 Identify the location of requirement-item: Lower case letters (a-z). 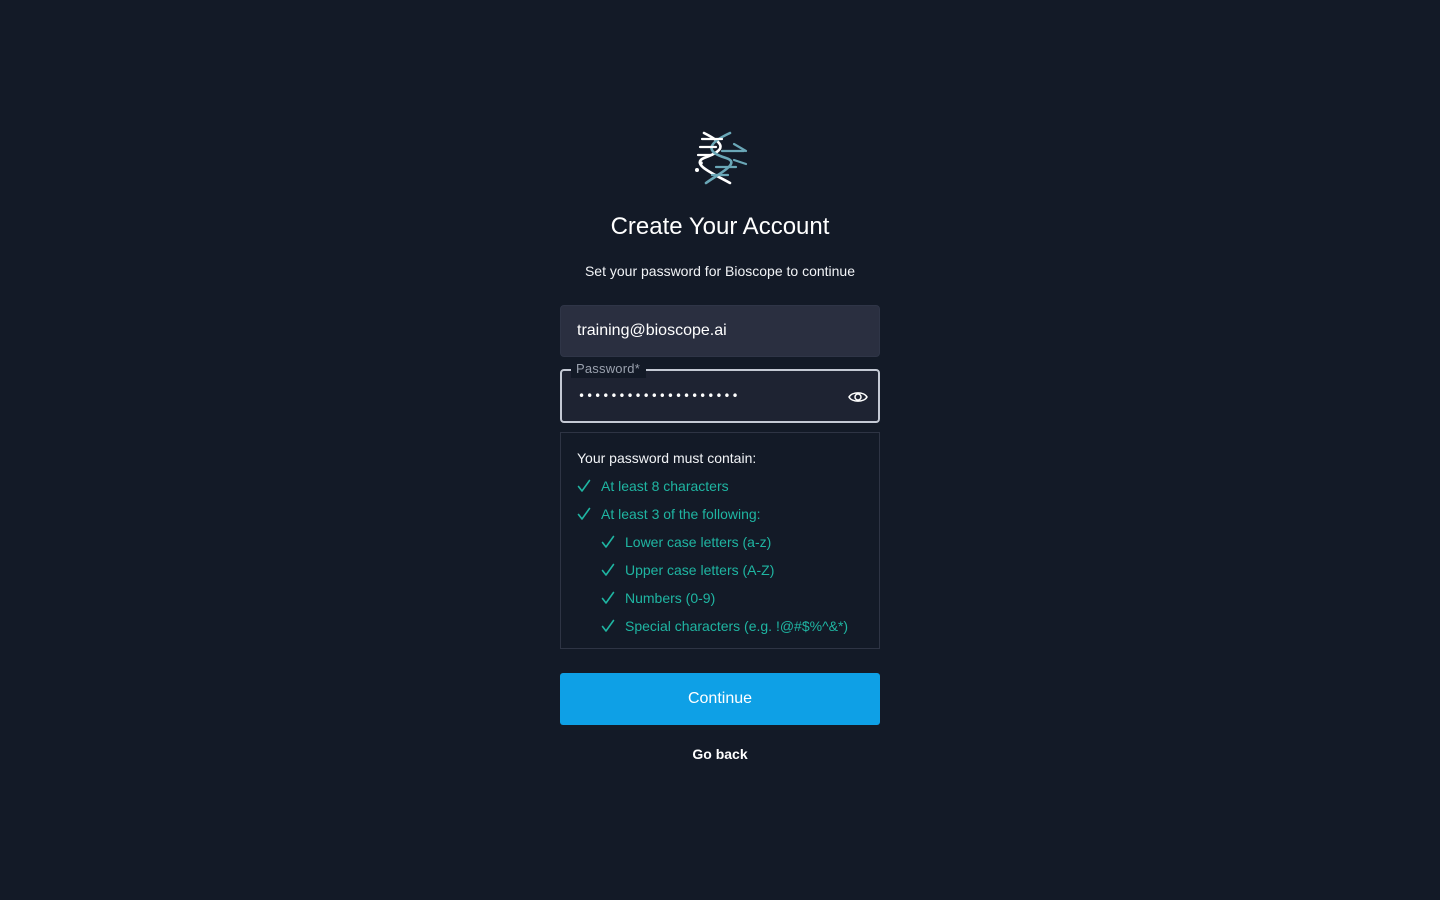
(686, 542).